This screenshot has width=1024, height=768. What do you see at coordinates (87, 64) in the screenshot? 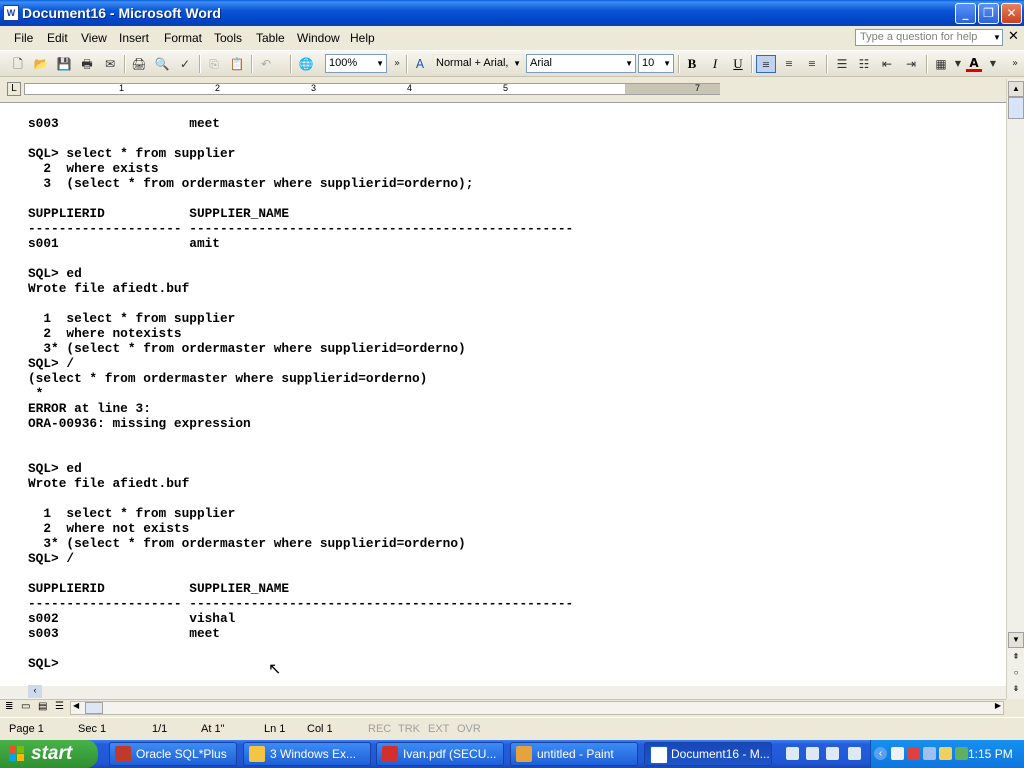
I see `permission-icon: 🖶` at bounding box center [87, 64].